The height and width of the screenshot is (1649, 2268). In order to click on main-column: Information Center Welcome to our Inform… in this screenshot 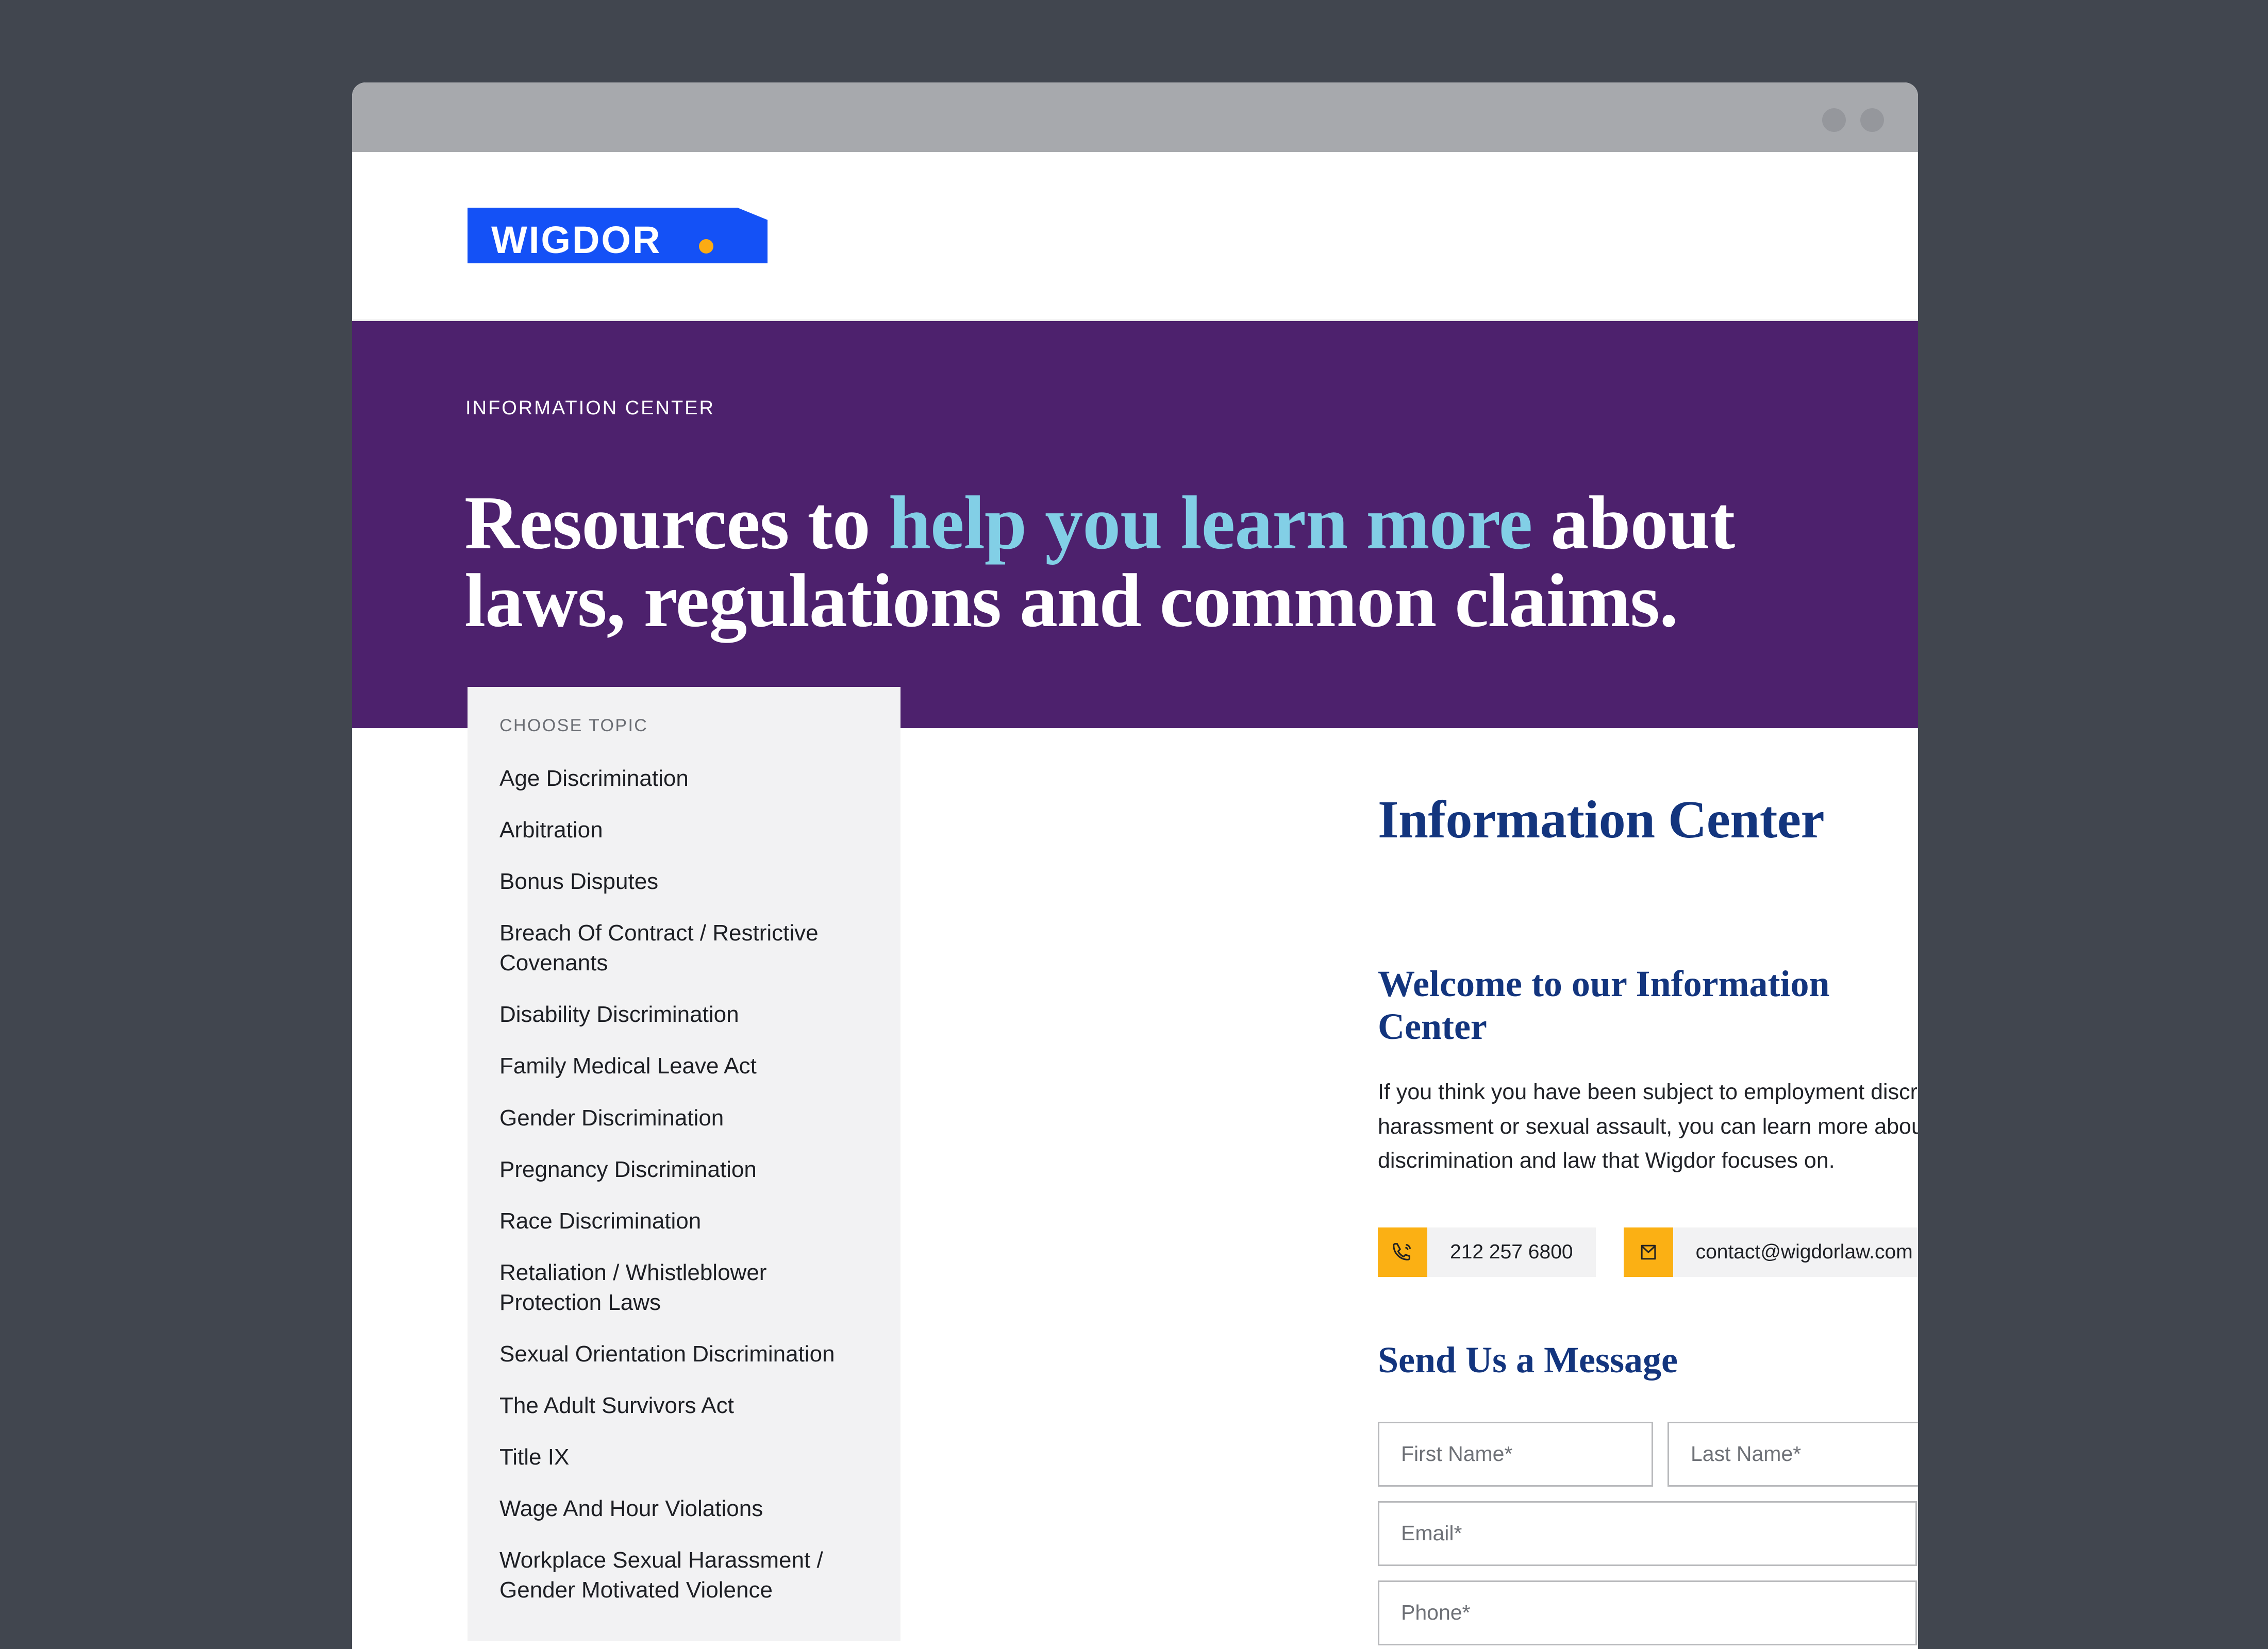, I will do `click(1648, 1219)`.